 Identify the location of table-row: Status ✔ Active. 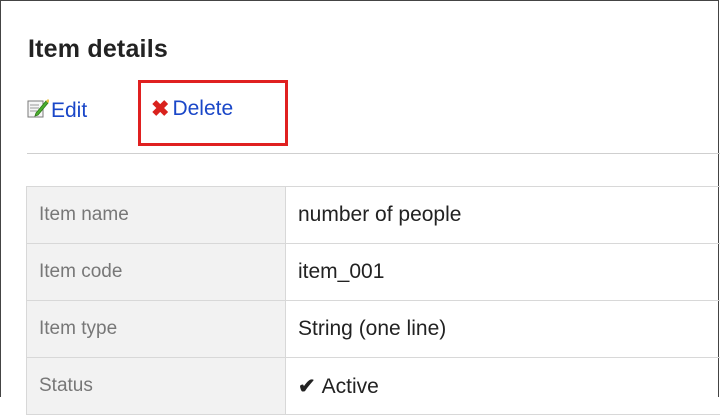
(373, 386).